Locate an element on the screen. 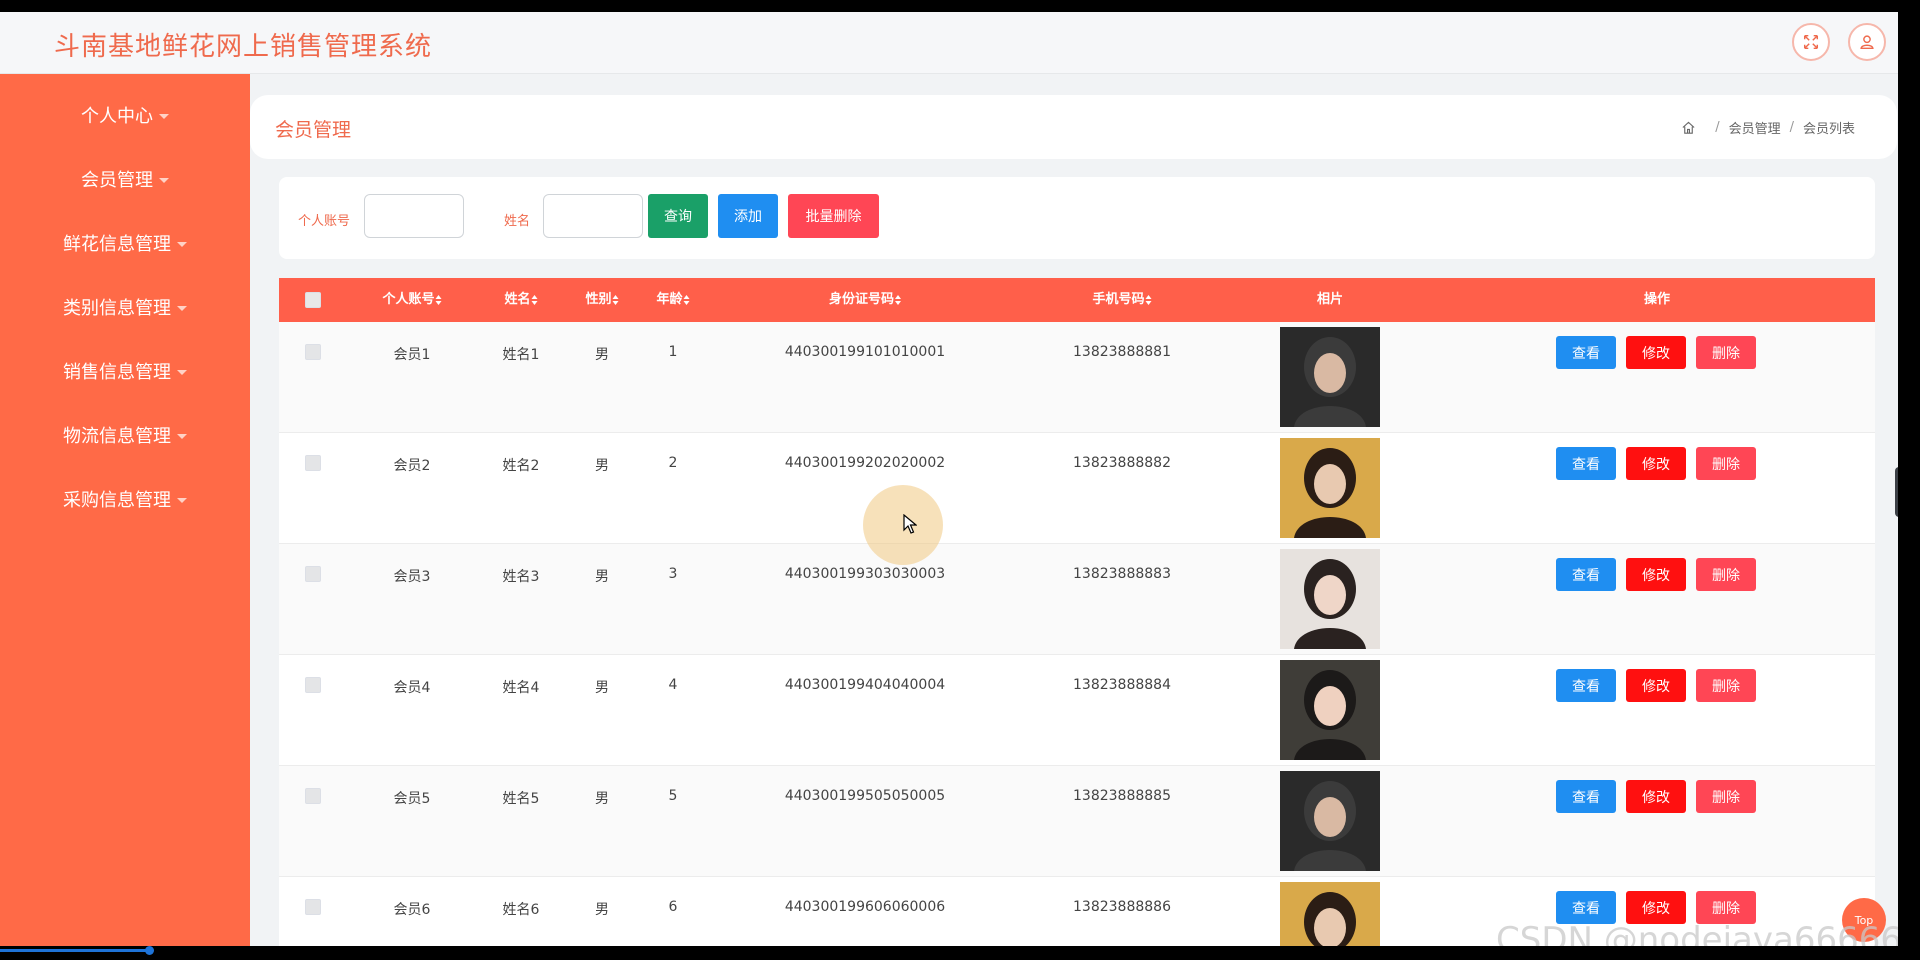 The height and width of the screenshot is (960, 1920). cell-phone: 13823888885 is located at coordinates (1122, 796).